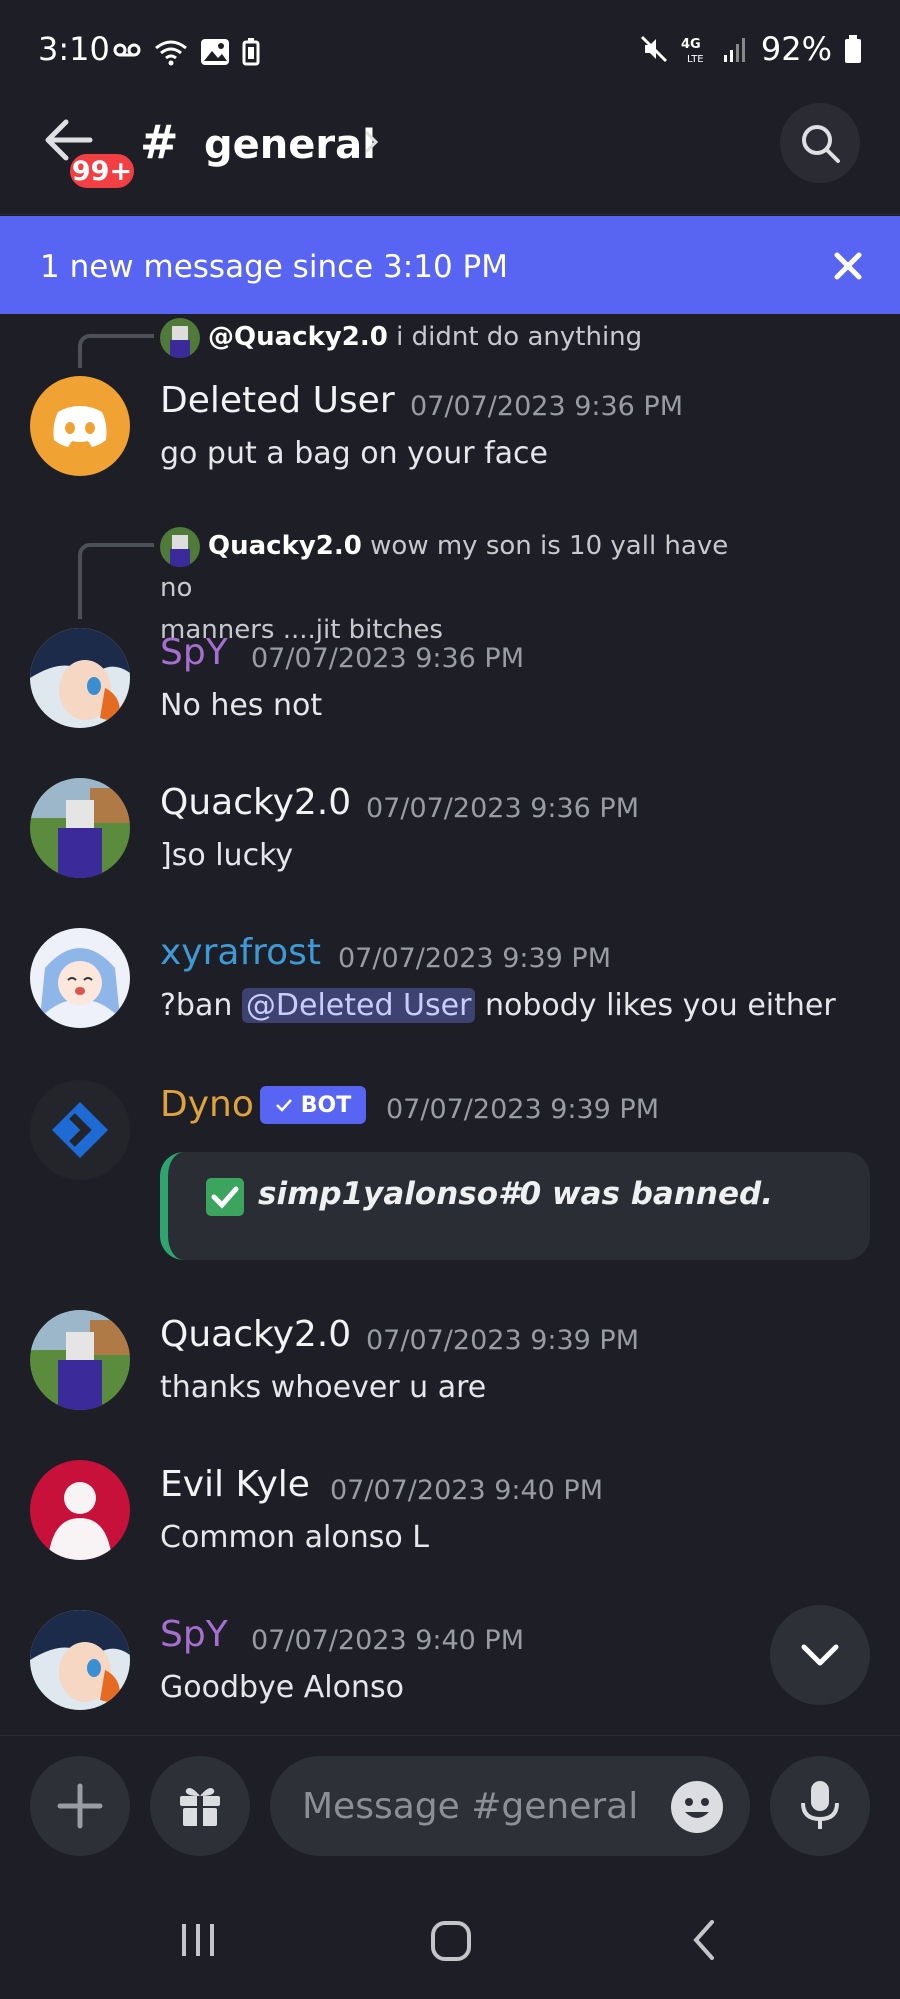  What do you see at coordinates (227, 855) in the screenshot?
I see `message-text: ]so lucky` at bounding box center [227, 855].